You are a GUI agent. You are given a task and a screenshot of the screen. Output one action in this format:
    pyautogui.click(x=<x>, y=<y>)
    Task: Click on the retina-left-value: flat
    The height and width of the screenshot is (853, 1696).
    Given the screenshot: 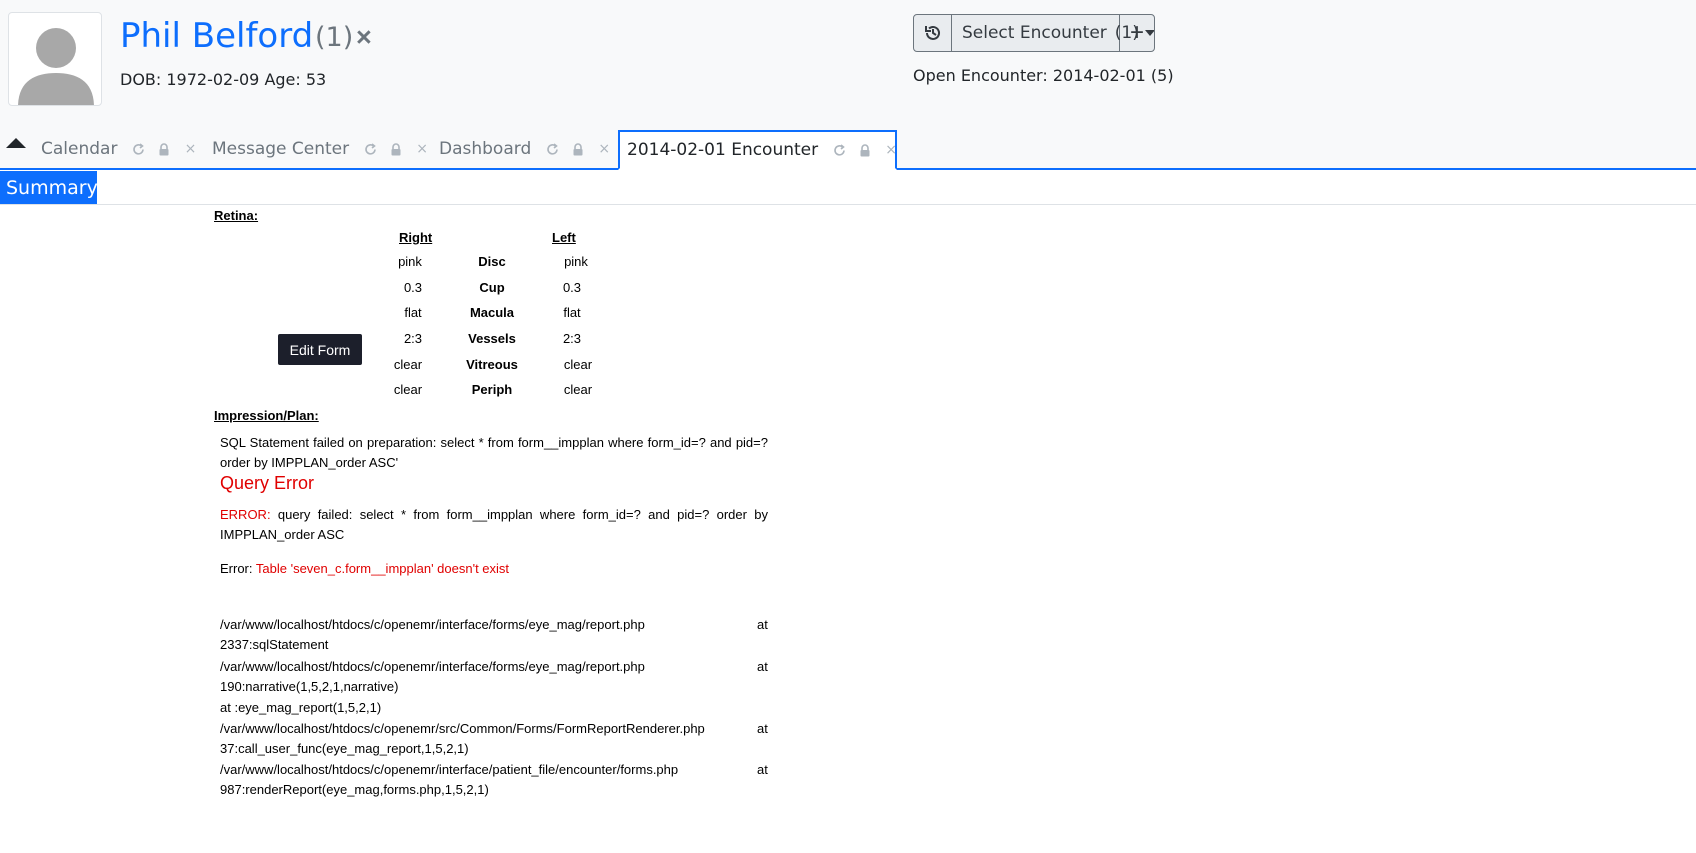 What is the action you would take?
    pyautogui.click(x=572, y=312)
    